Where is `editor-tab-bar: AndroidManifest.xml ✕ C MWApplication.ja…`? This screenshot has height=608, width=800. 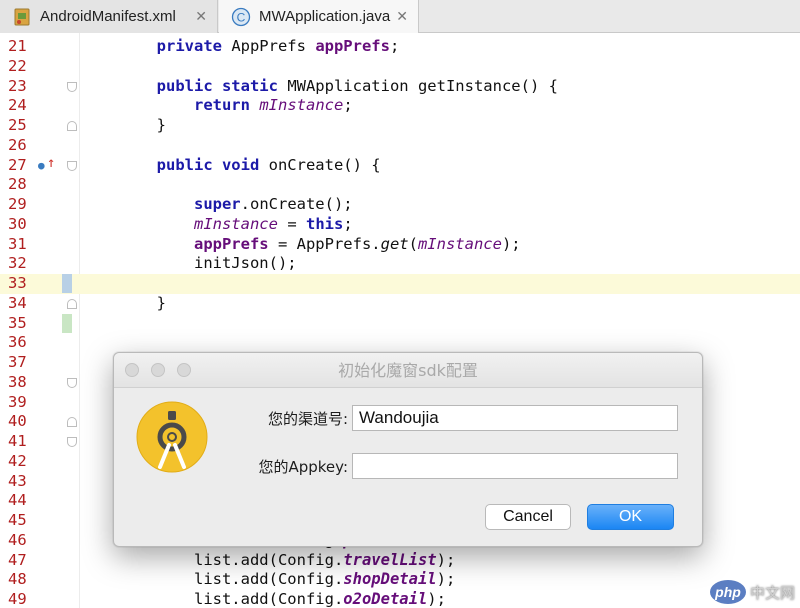 editor-tab-bar: AndroidManifest.xml ✕ C MWApplication.ja… is located at coordinates (400, 16).